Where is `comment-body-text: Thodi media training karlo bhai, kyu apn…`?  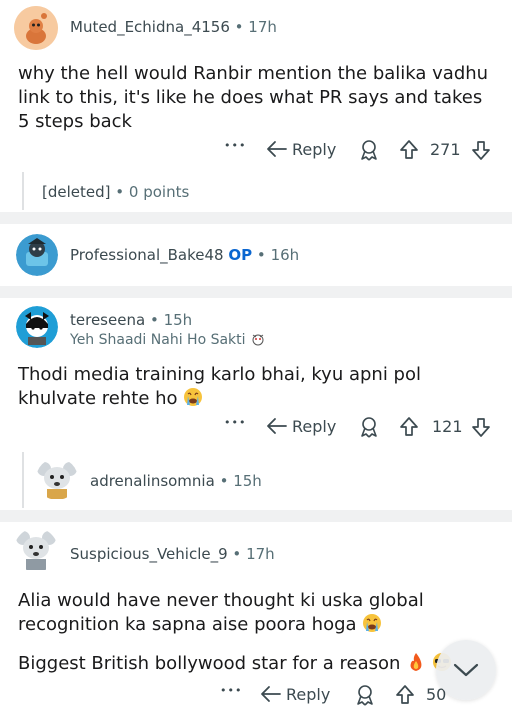
comment-body-text: Thodi media training karlo bhai, kyu apn… is located at coordinates (219, 386).